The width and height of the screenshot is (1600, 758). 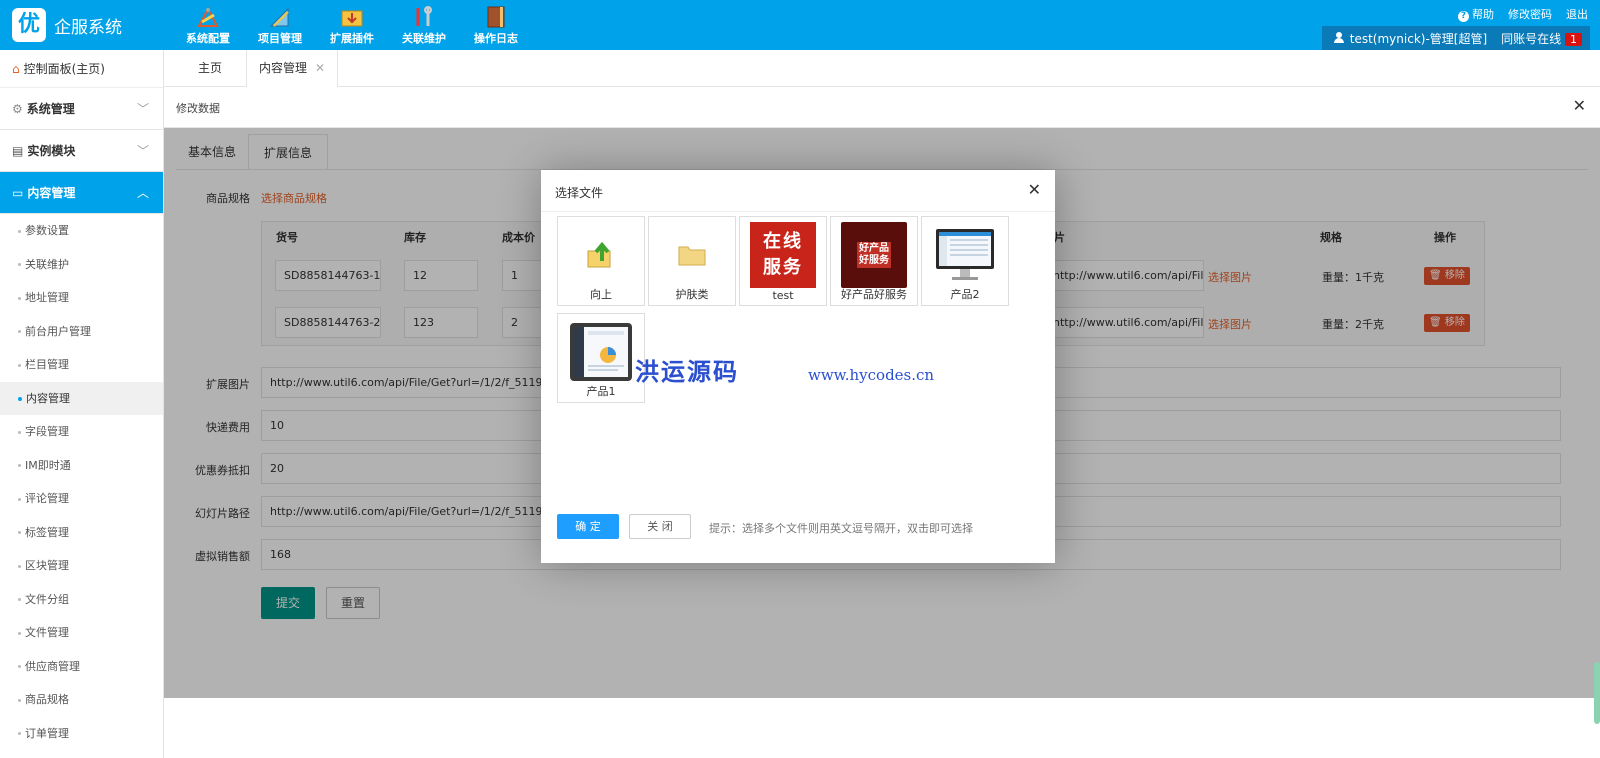 I want to click on page-tabs: 主页 内容管理 ✕, so click(x=882, y=68).